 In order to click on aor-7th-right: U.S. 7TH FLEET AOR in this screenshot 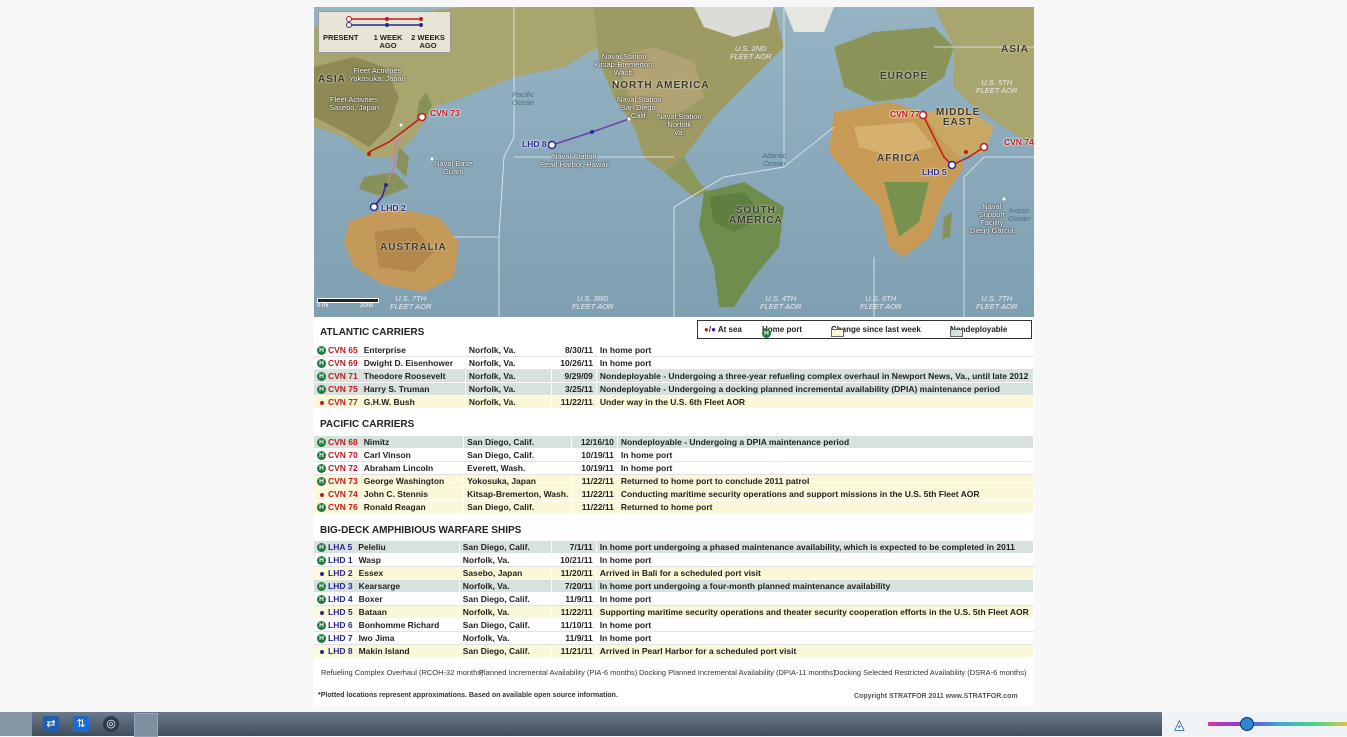, I will do `click(996, 303)`.